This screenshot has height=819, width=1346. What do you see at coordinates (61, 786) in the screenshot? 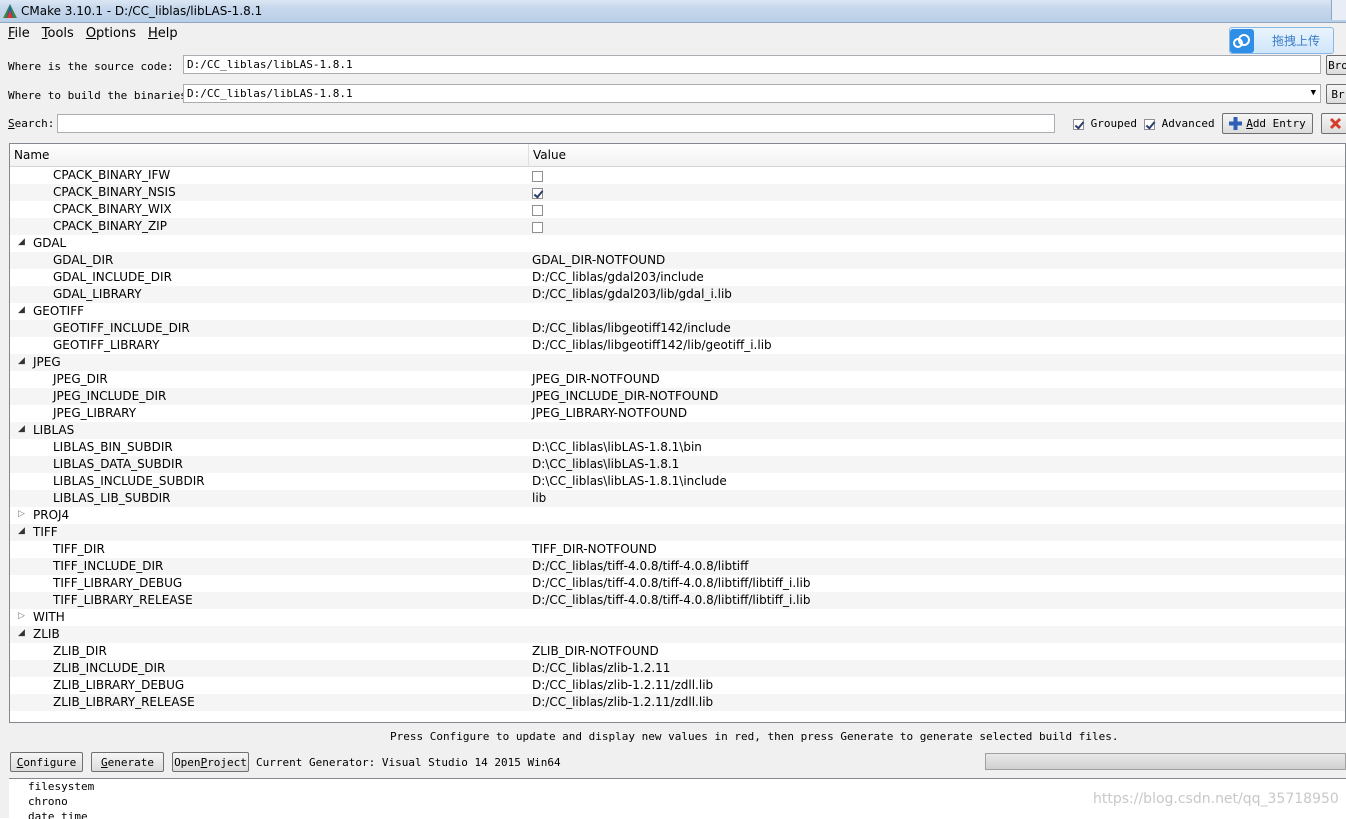
I see `output-line: filesystem` at bounding box center [61, 786].